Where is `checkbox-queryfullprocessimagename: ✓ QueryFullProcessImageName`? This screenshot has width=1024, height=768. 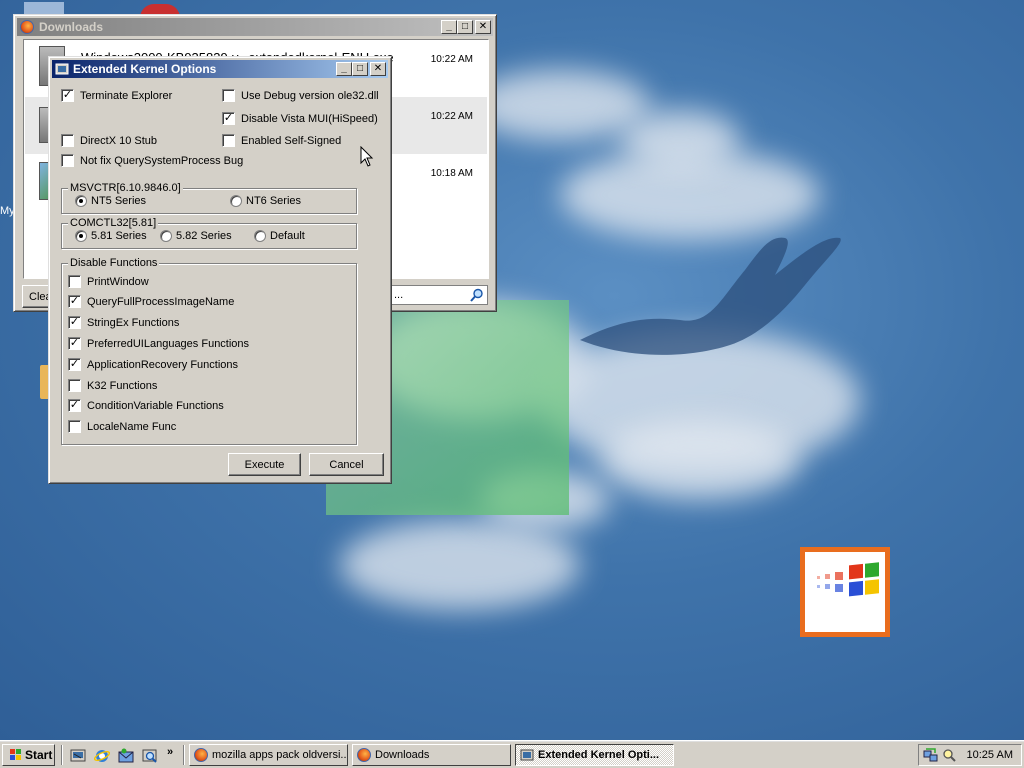
checkbox-queryfullprocessimagename: ✓ QueryFullProcessImageName is located at coordinates (151, 301).